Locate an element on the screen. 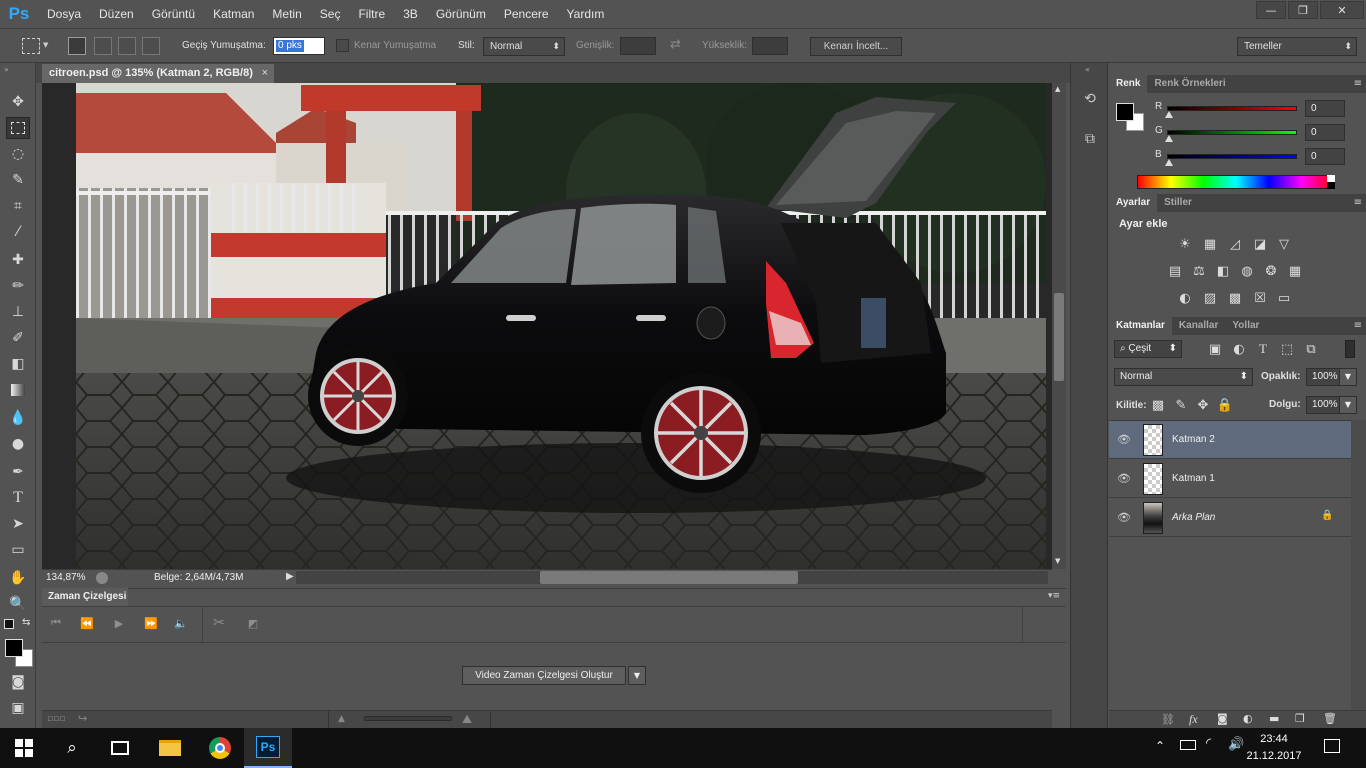 Image resolution: width=1366 pixels, height=768 pixels. task-view-icon is located at coordinates (120, 748).